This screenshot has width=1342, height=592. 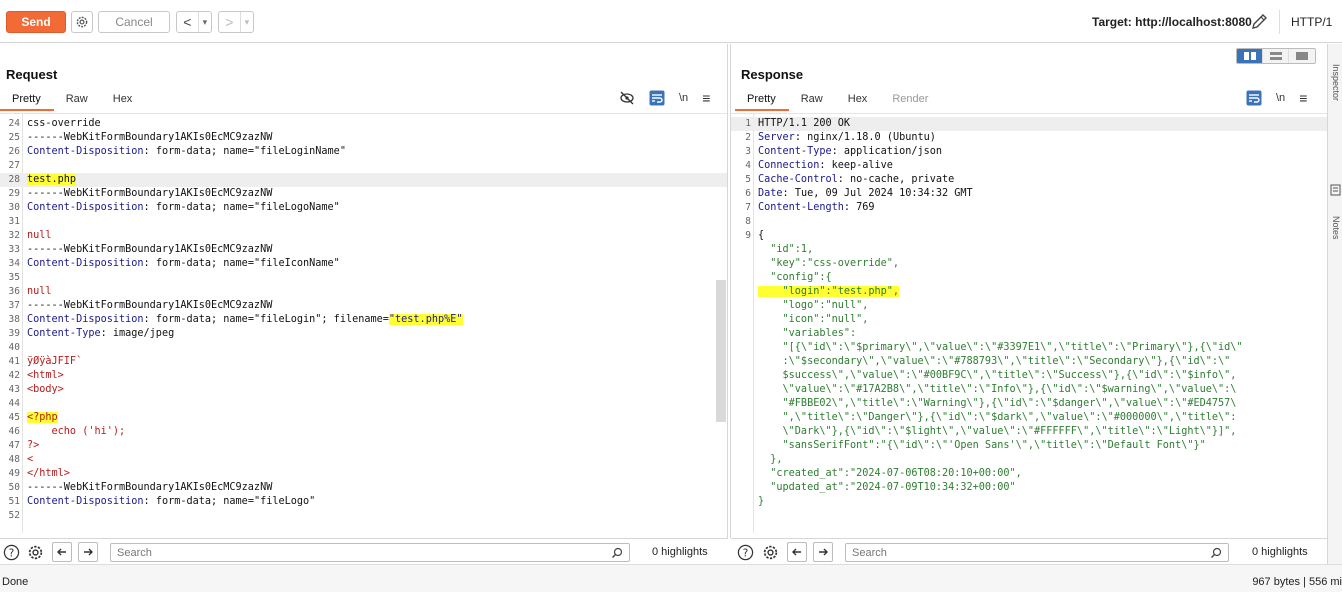 I want to click on code-line: "id":1,, so click(x=1029, y=250).